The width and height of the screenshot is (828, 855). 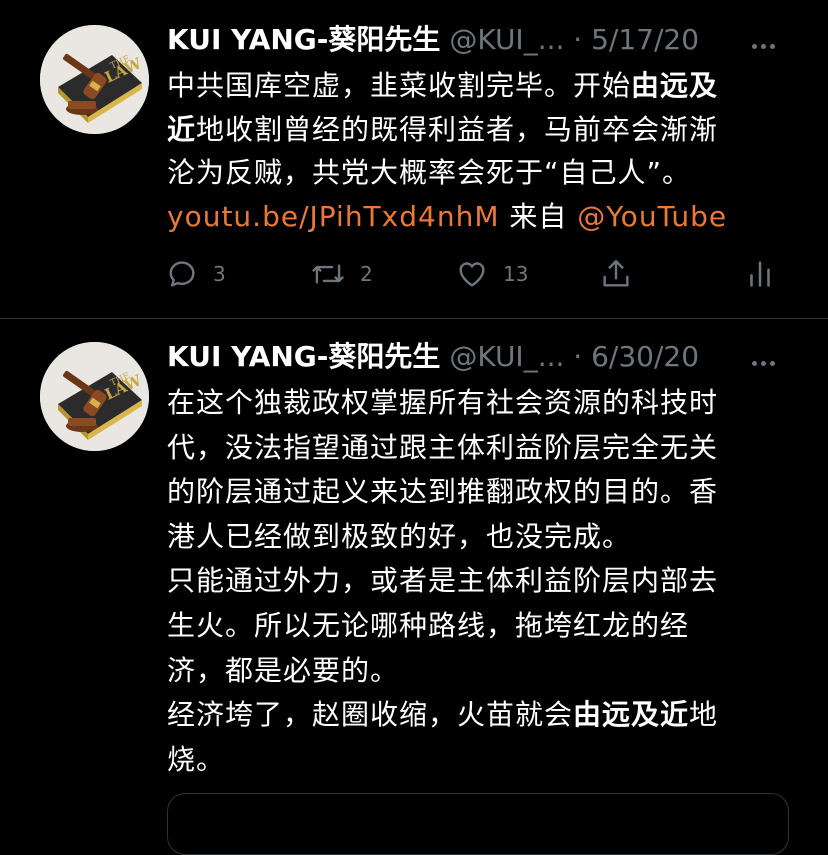 I want to click on text-segment: 来自, so click(x=538, y=216).